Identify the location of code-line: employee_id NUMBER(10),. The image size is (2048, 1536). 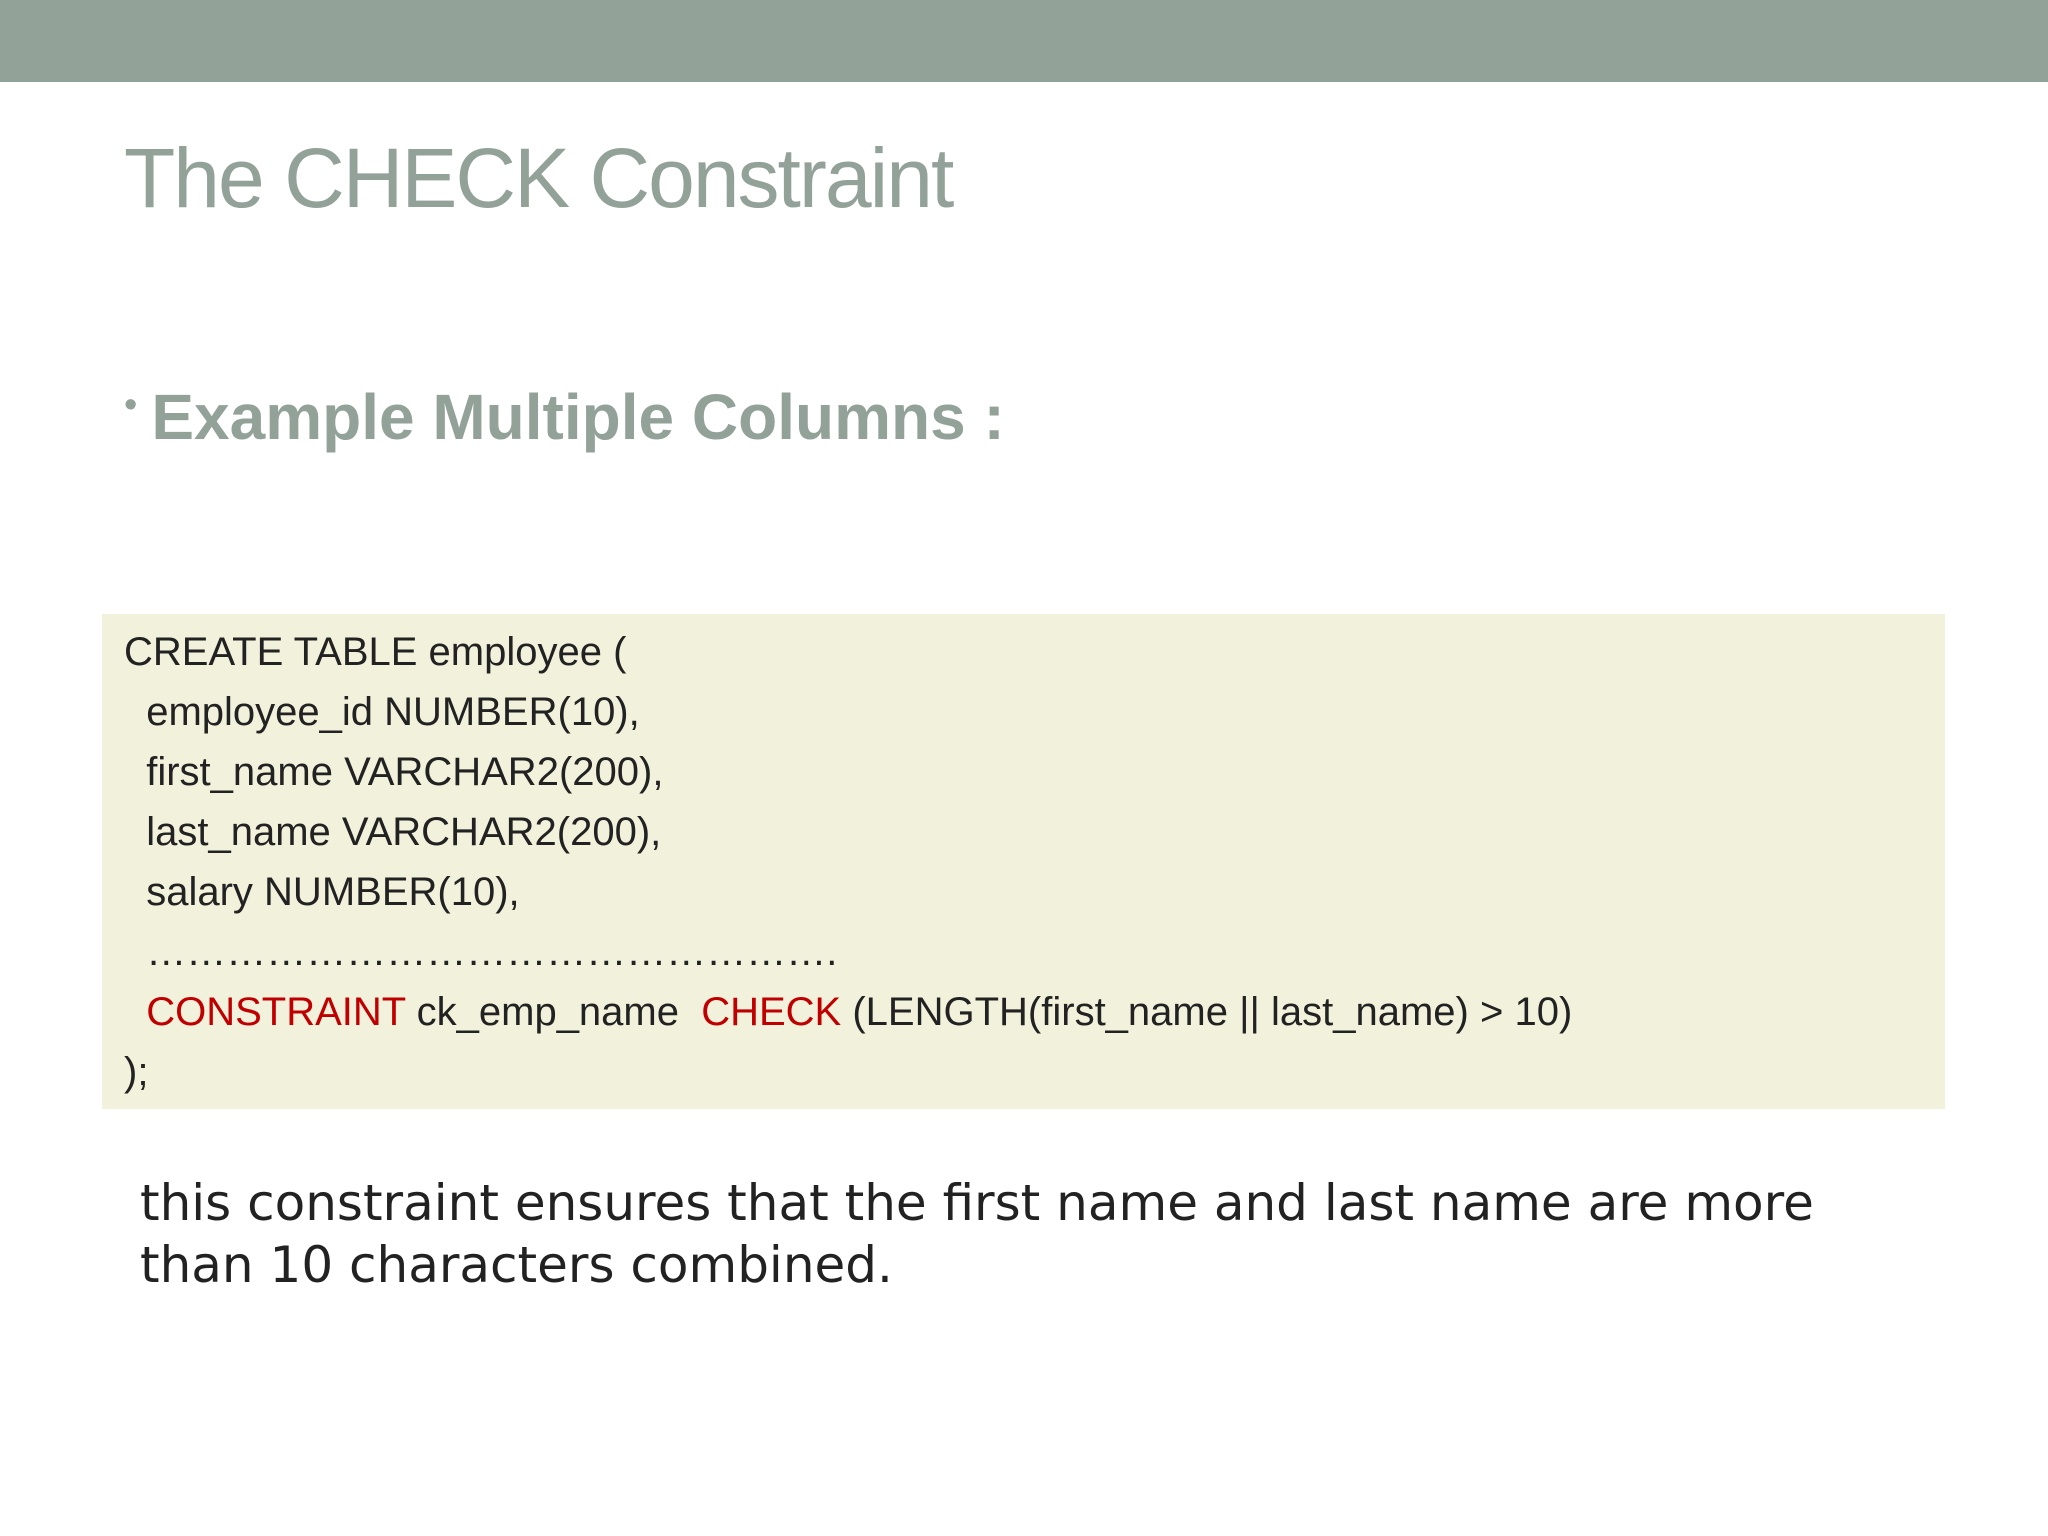
(382, 712).